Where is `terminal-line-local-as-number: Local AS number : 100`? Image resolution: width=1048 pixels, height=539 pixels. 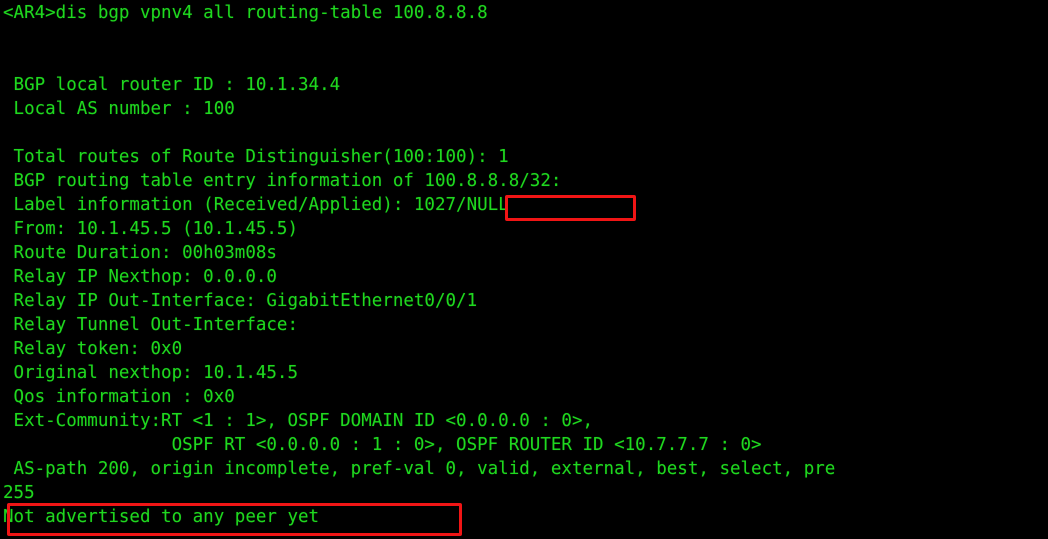 terminal-line-local-as-number: Local AS number : 100 is located at coordinates (119, 109).